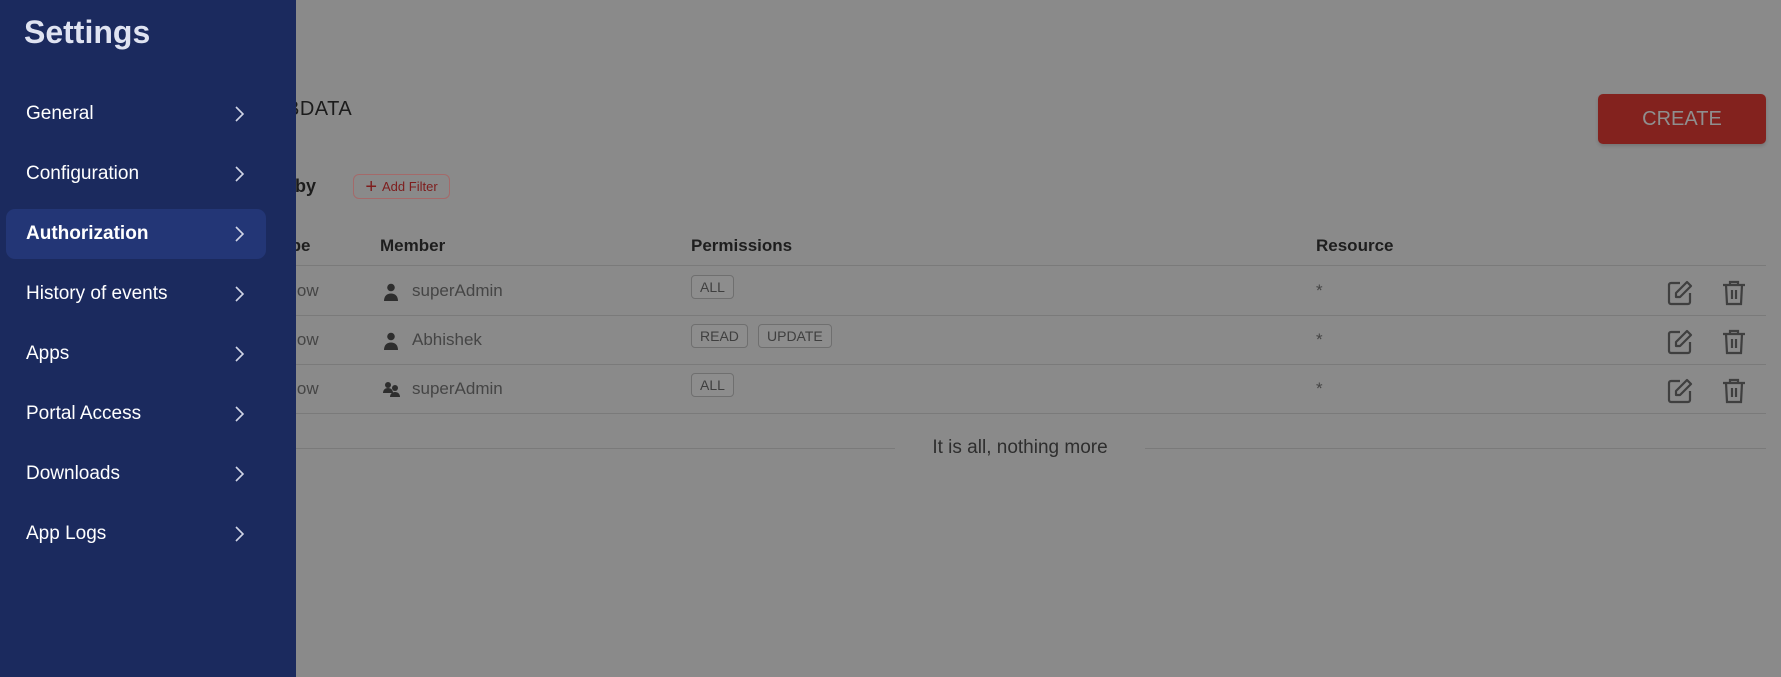  Describe the element at coordinates (136, 354) in the screenshot. I see `sidebar-item-apps: Apps` at that location.